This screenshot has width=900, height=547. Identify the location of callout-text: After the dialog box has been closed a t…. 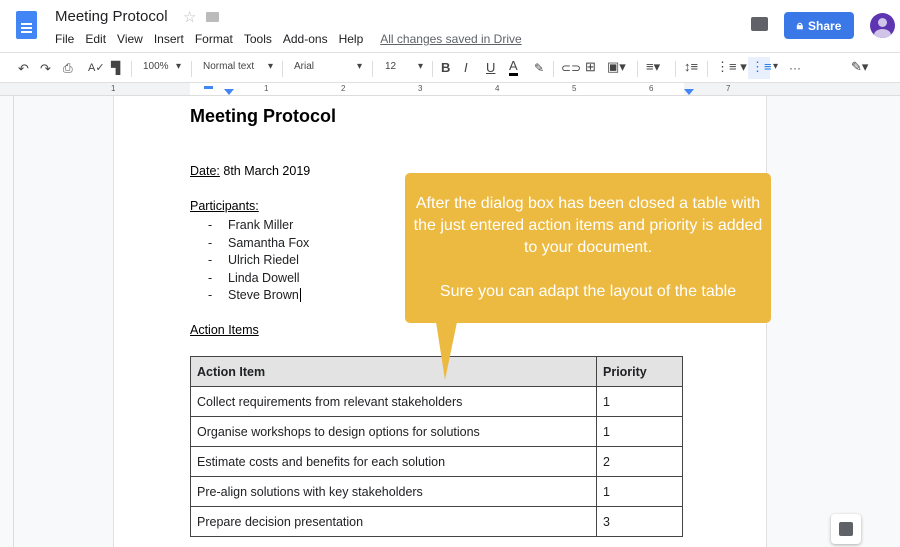
(588, 225).